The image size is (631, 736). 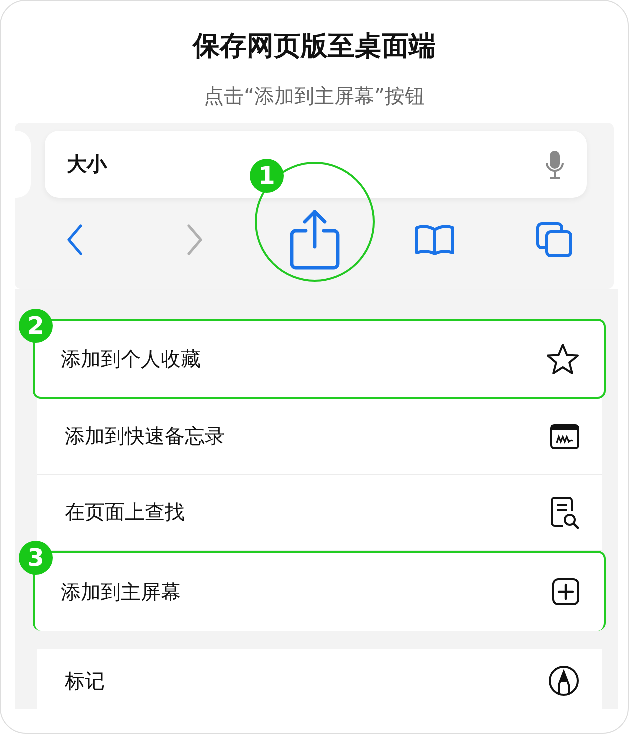 I want to click on star-icon, so click(x=563, y=359).